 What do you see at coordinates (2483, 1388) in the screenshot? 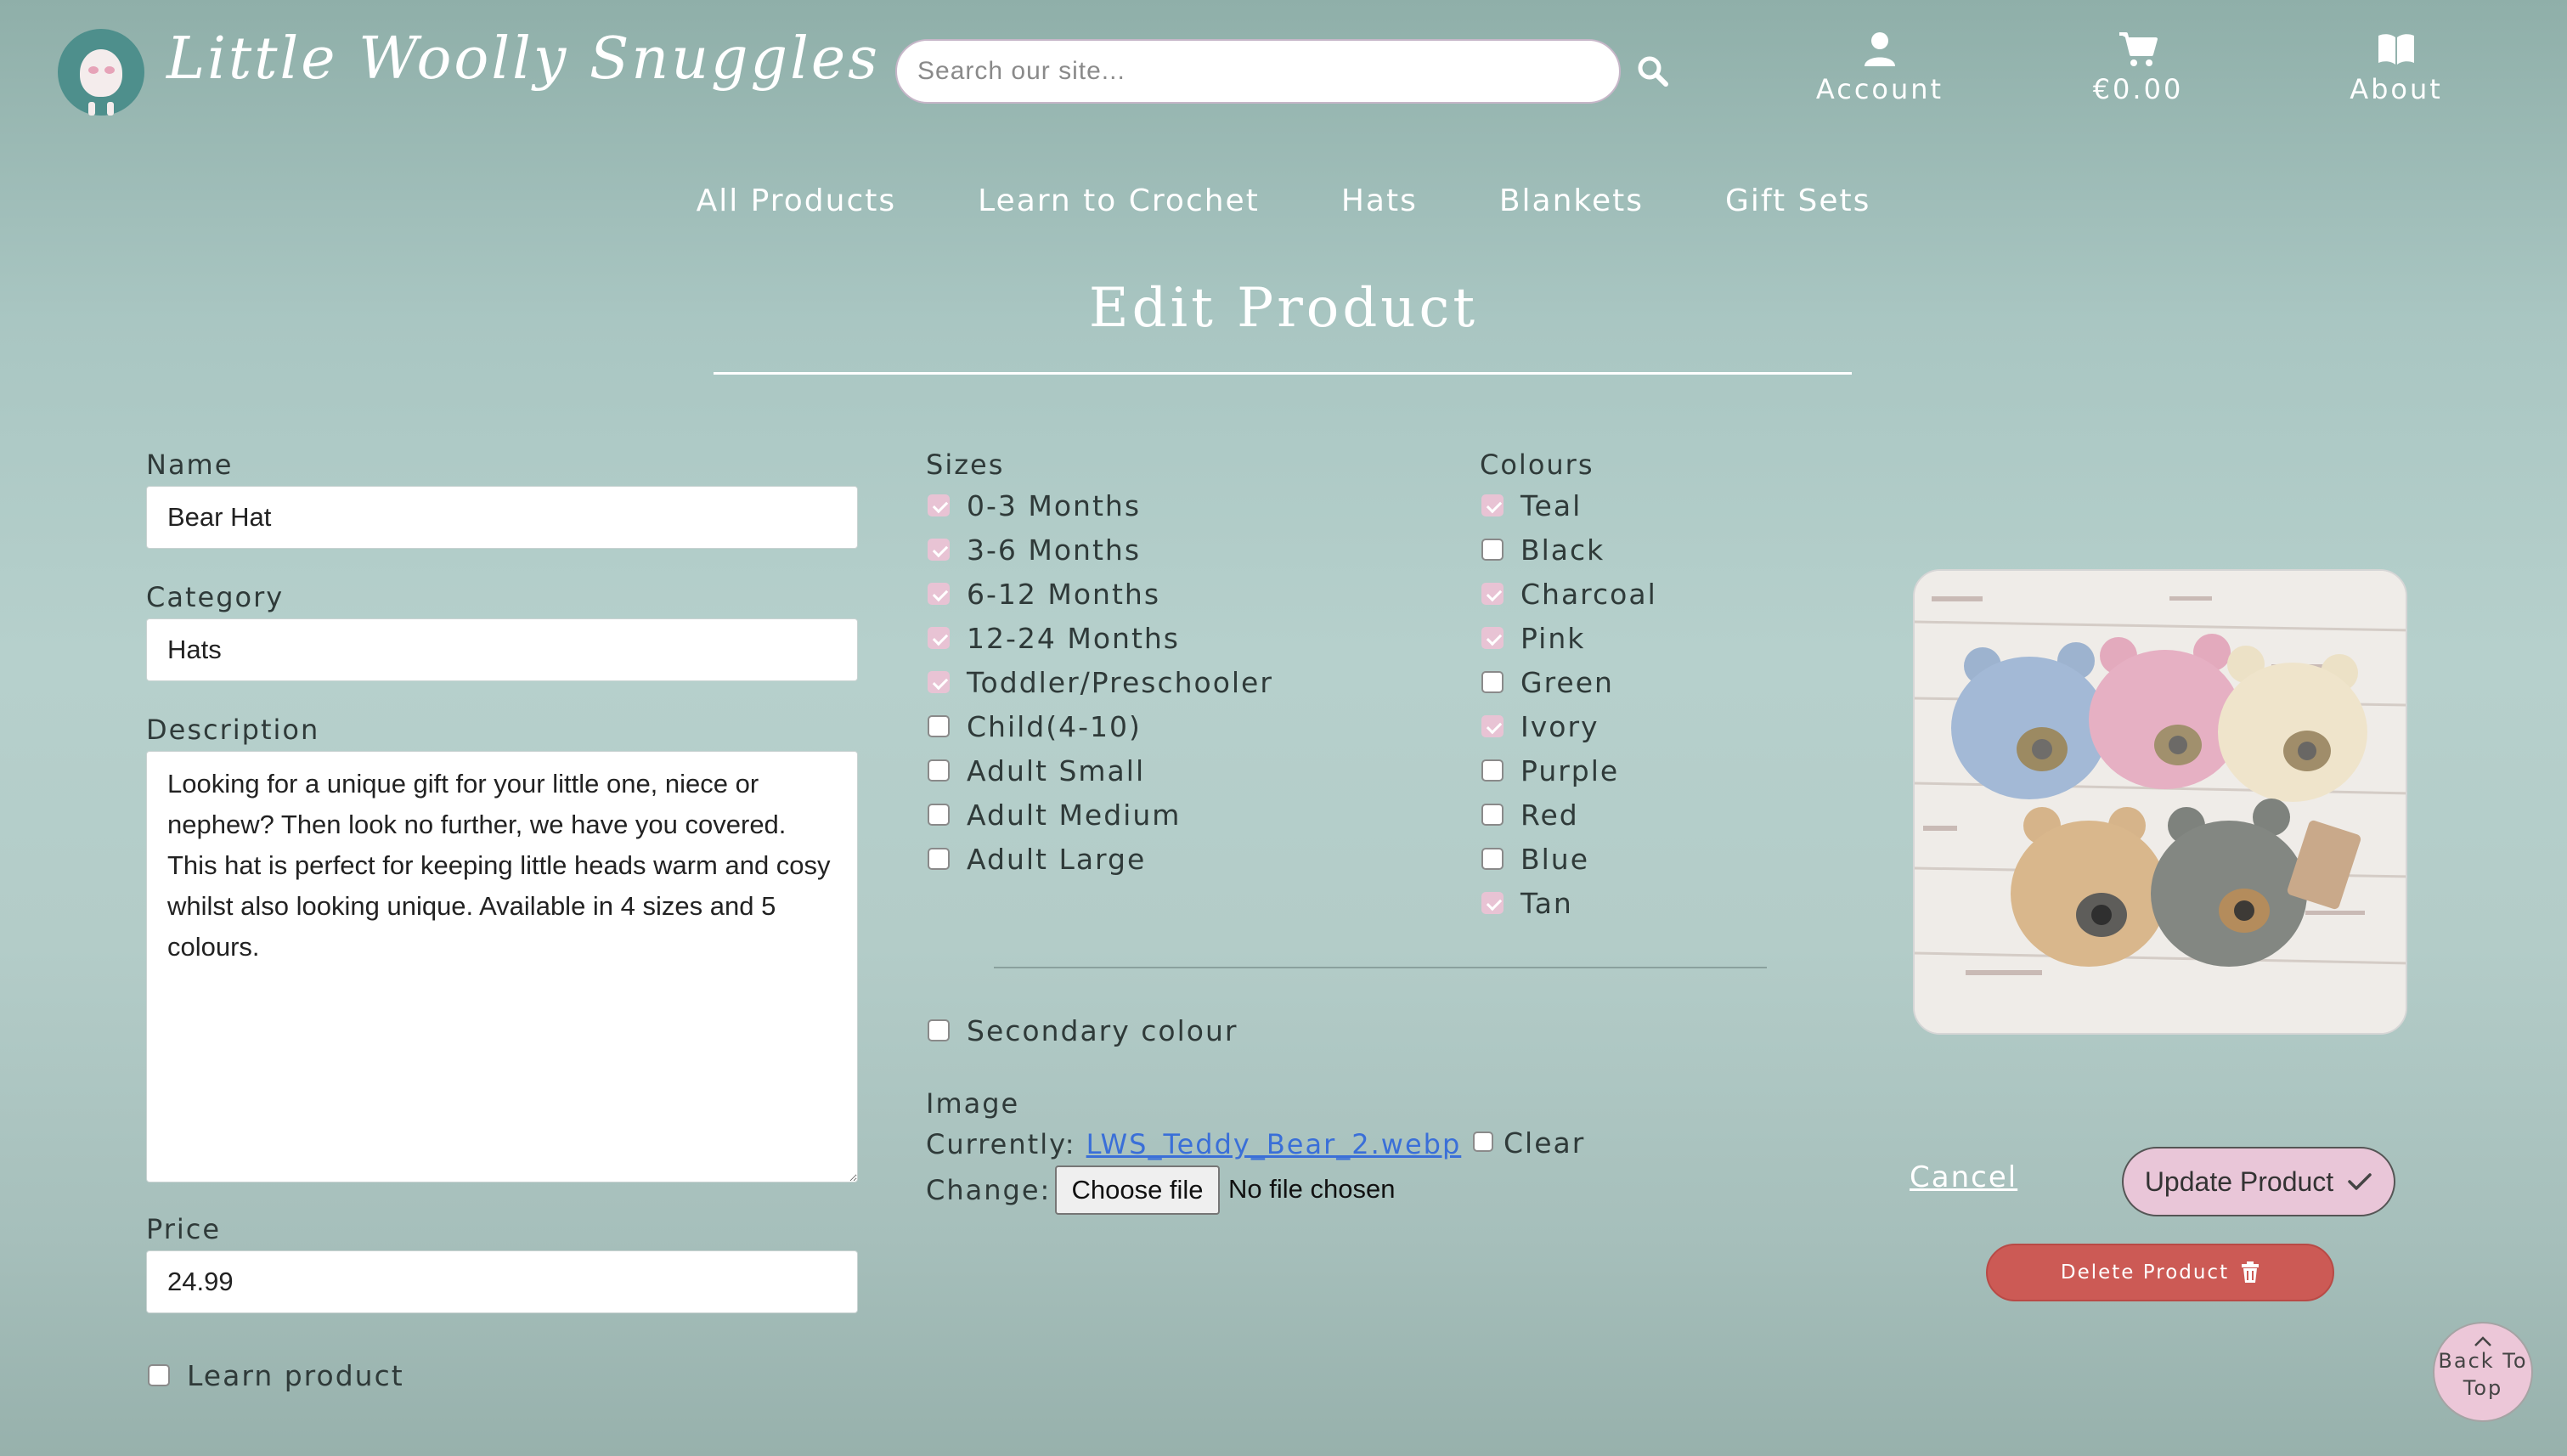
I see `back-to-top-line2: Top` at bounding box center [2483, 1388].